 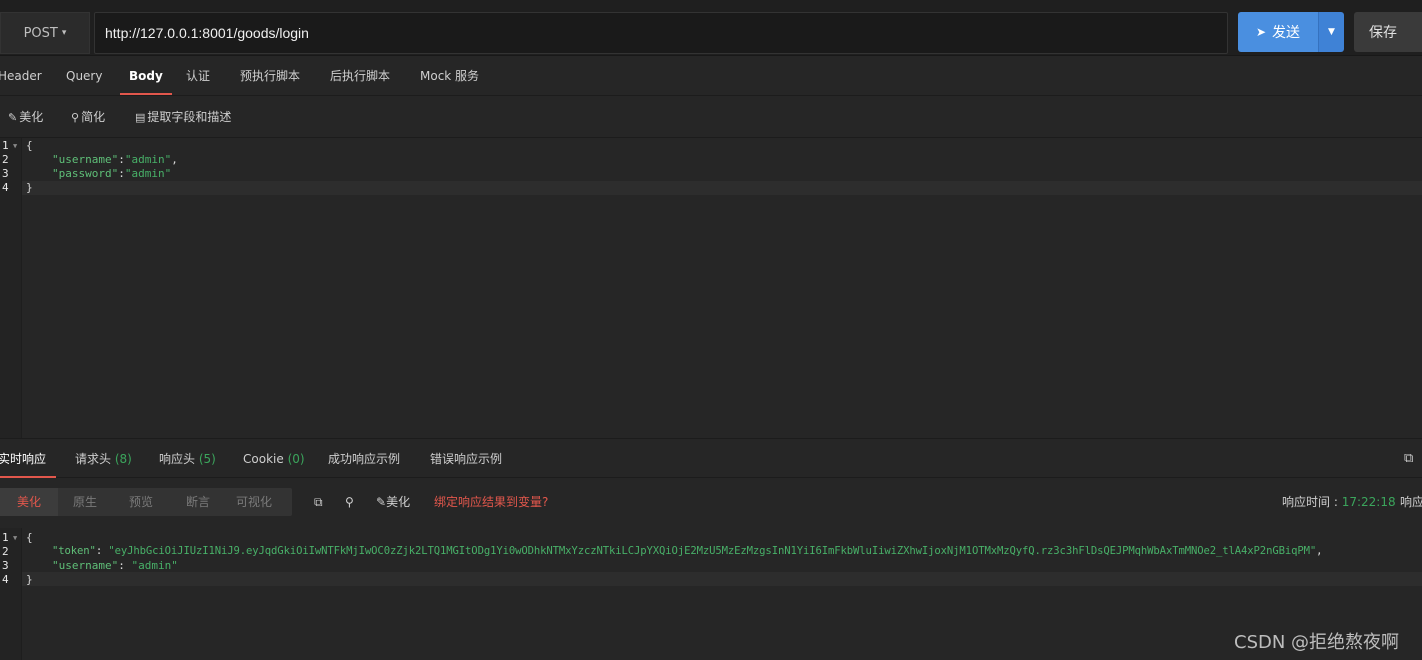 What do you see at coordinates (115, 159) in the screenshot?
I see `code-line: "username":"admin",` at bounding box center [115, 159].